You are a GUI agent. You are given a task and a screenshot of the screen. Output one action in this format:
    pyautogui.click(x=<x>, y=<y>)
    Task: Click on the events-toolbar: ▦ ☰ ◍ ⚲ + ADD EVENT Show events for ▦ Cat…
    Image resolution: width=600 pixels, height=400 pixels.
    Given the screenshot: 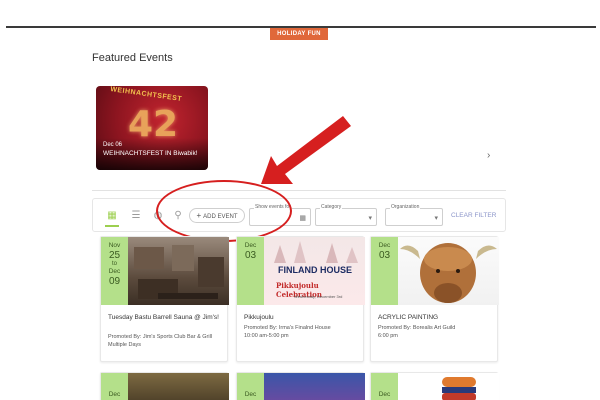 What is the action you would take?
    pyautogui.click(x=299, y=215)
    